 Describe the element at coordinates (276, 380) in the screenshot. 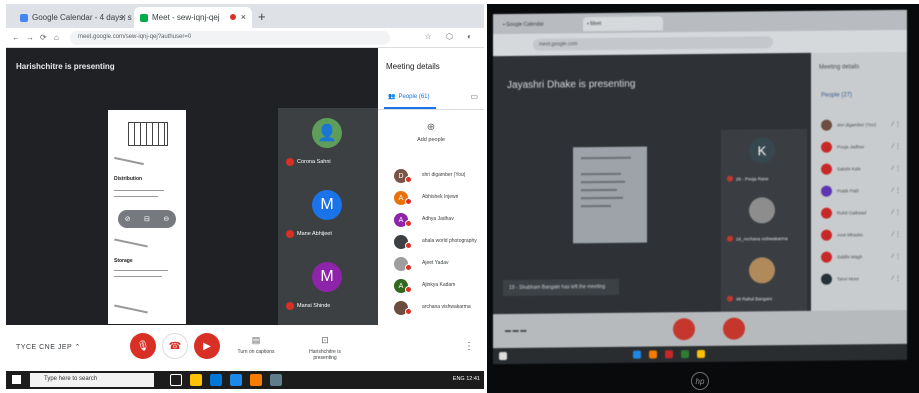

I see `app-icon` at that location.